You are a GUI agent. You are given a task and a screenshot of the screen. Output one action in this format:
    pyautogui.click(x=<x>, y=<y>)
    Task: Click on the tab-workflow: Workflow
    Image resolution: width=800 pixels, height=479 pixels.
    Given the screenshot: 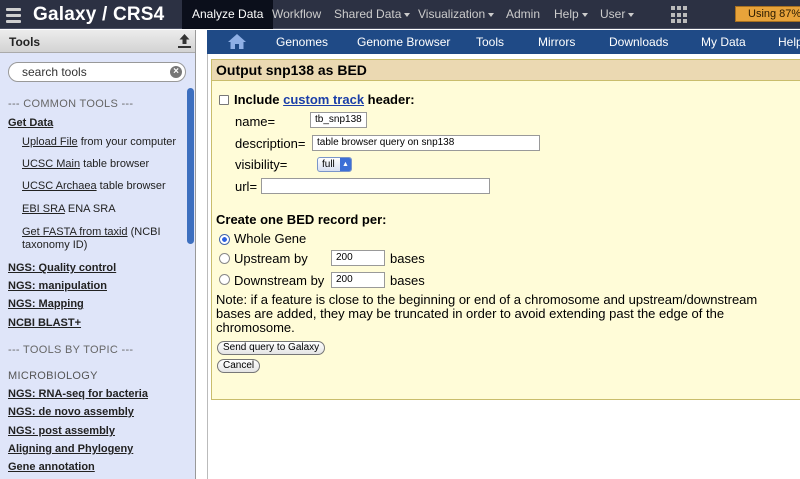 What is the action you would take?
    pyautogui.click(x=296, y=14)
    